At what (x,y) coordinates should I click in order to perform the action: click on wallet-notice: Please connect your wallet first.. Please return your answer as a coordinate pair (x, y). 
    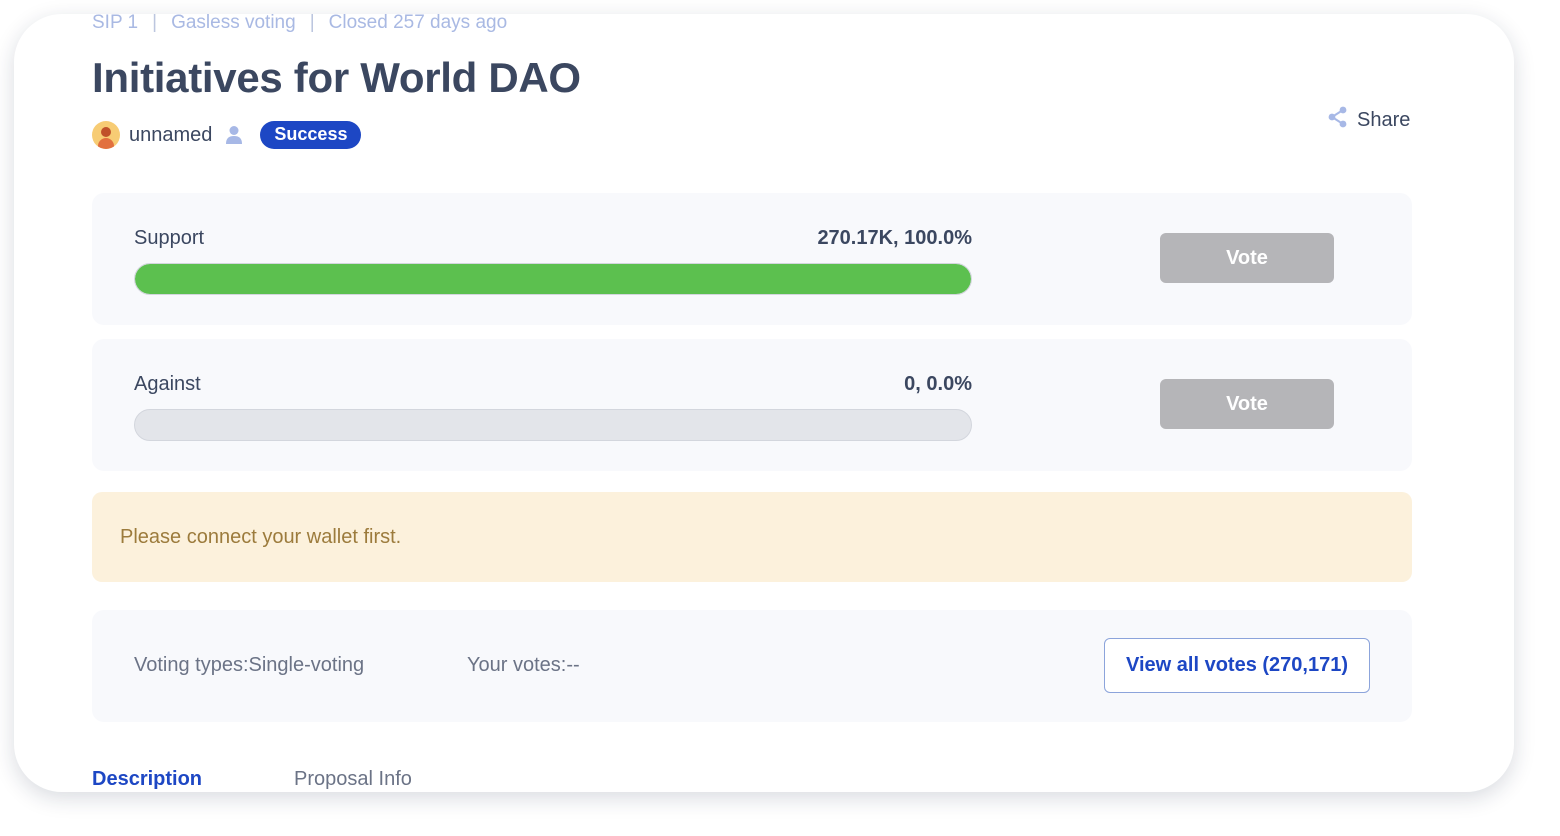
    Looking at the image, I should click on (752, 537).